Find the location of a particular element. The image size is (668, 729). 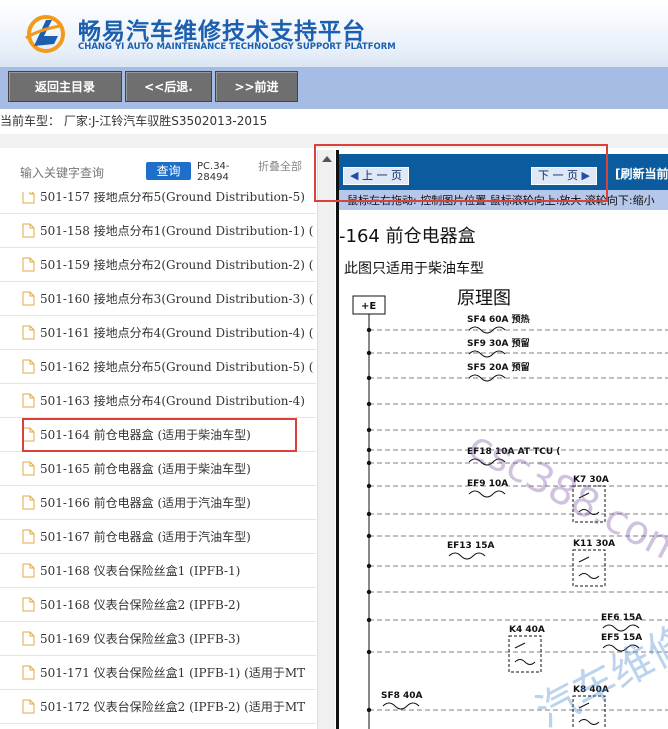

back-button: <<后退. is located at coordinates (168, 86).